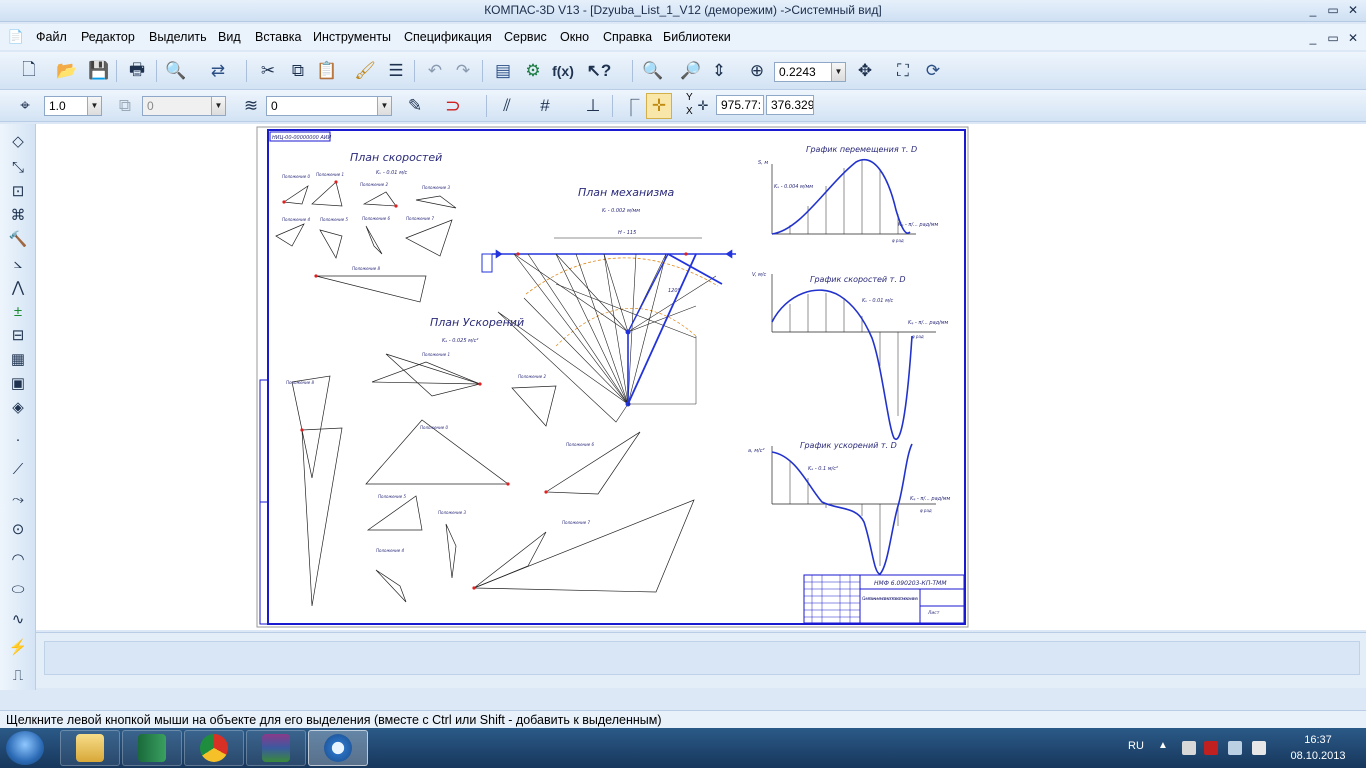  I want to click on coordinate-axis-icon: ⊥, so click(593, 106).